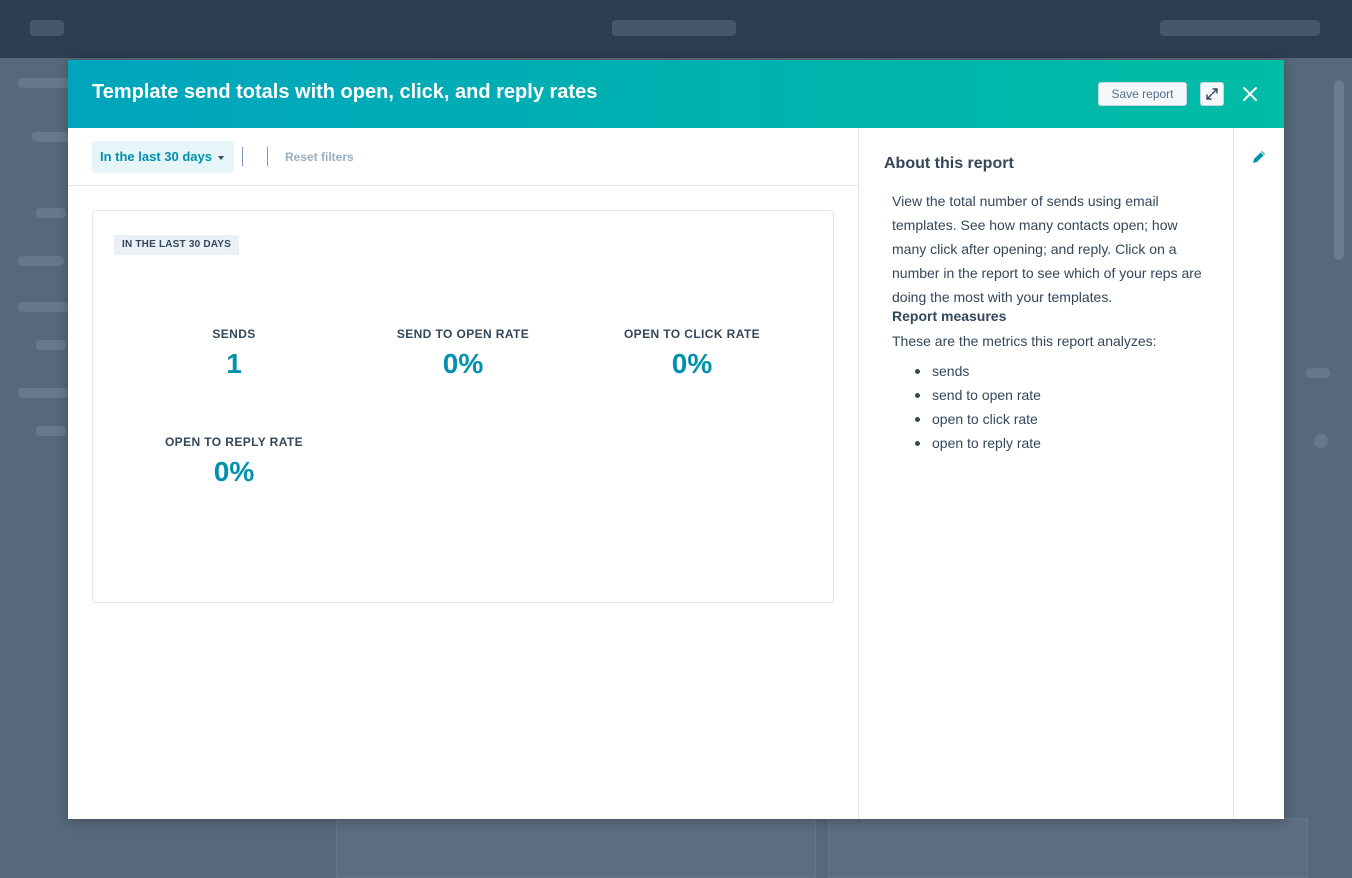 The width and height of the screenshot is (1352, 878). What do you see at coordinates (234, 364) in the screenshot?
I see `metric-value: 1` at bounding box center [234, 364].